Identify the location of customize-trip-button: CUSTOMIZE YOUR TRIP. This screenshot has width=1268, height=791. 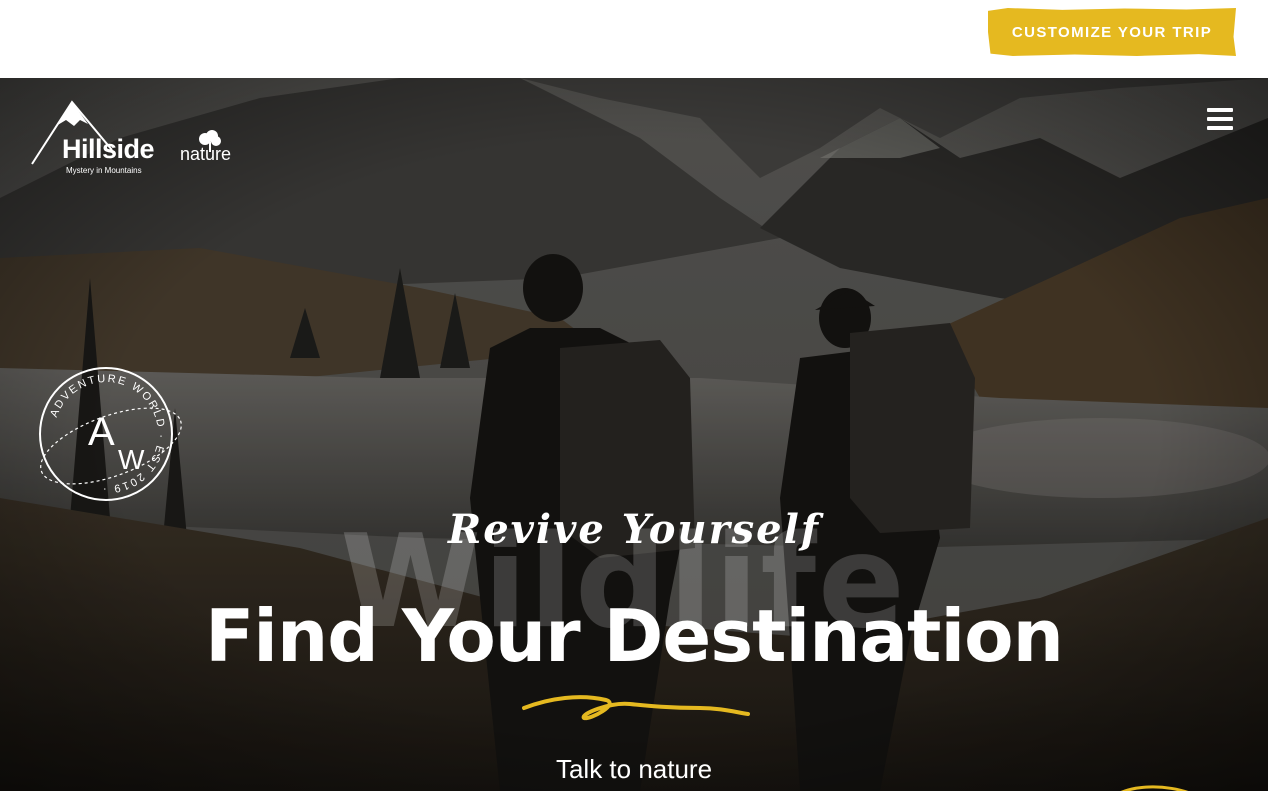
(1112, 32).